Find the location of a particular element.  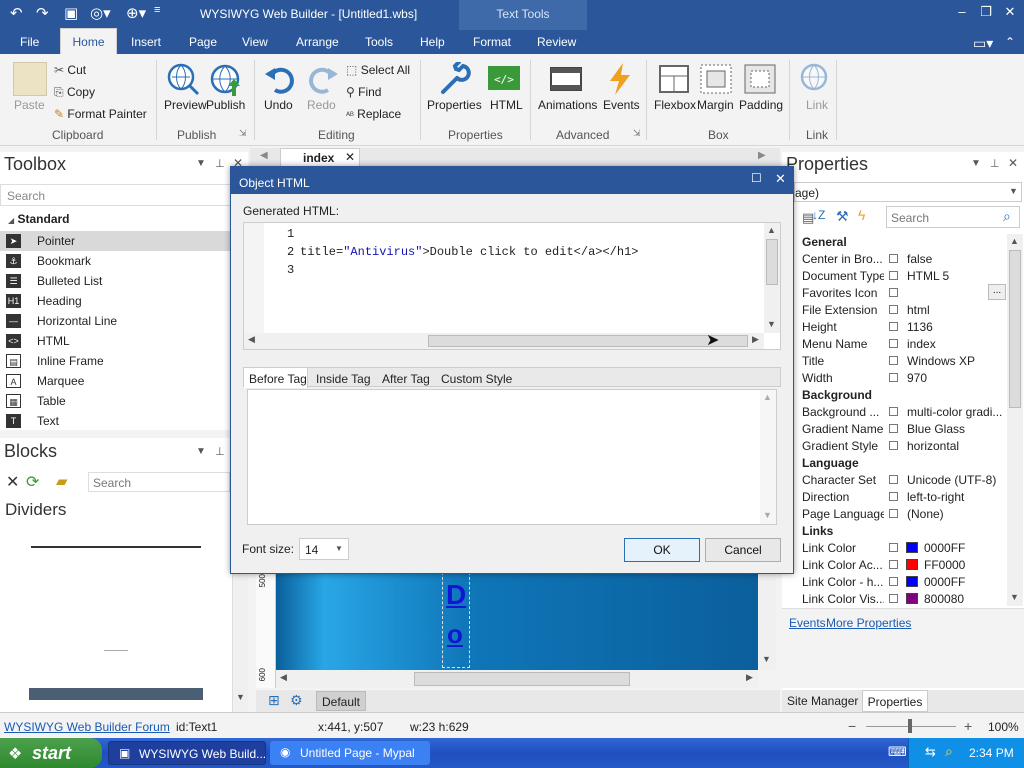

cancel-button: Cancel is located at coordinates (743, 550).